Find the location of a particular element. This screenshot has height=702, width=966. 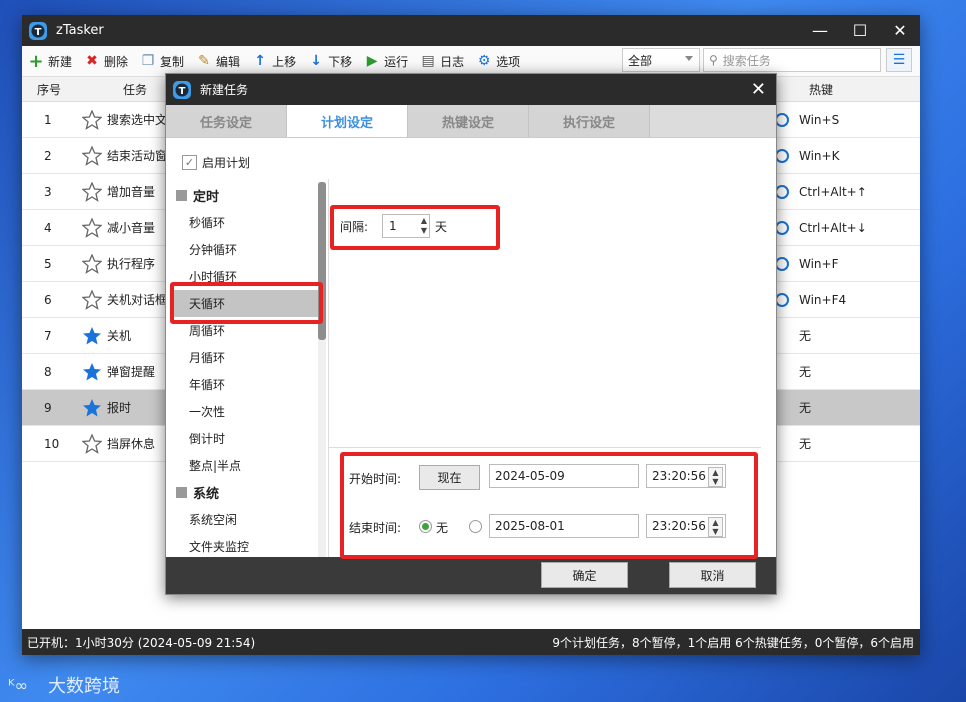

schedule-type-item: 秒循环 is located at coordinates (245, 222).